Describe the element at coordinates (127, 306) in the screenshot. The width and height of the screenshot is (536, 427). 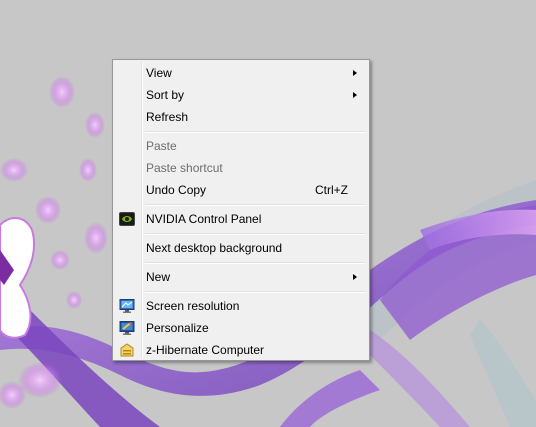
I see `screen-resolution-icon` at that location.